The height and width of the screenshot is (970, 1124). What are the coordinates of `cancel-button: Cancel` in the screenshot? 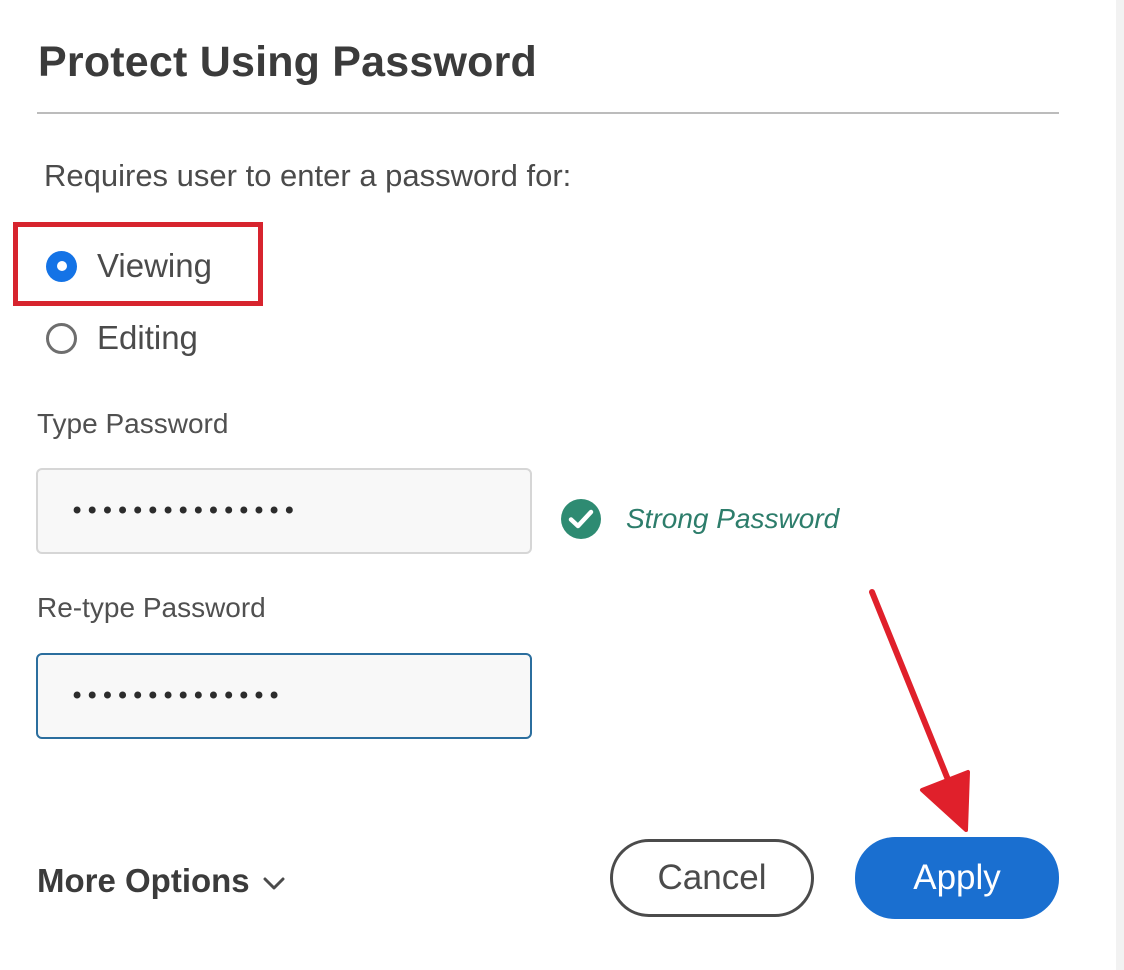 It's located at (712, 878).